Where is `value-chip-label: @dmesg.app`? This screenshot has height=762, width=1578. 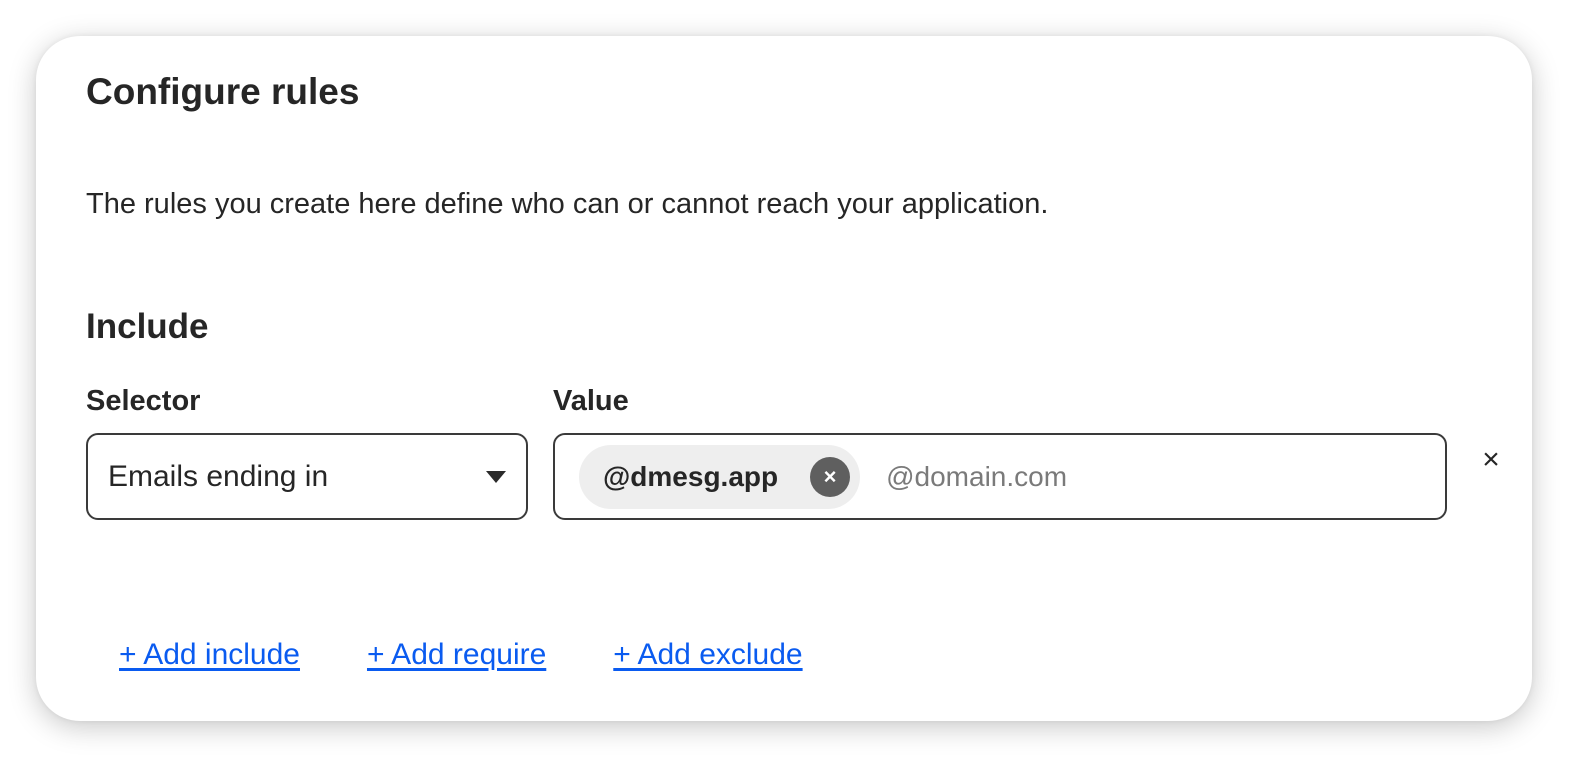
value-chip-label: @dmesg.app is located at coordinates (691, 476).